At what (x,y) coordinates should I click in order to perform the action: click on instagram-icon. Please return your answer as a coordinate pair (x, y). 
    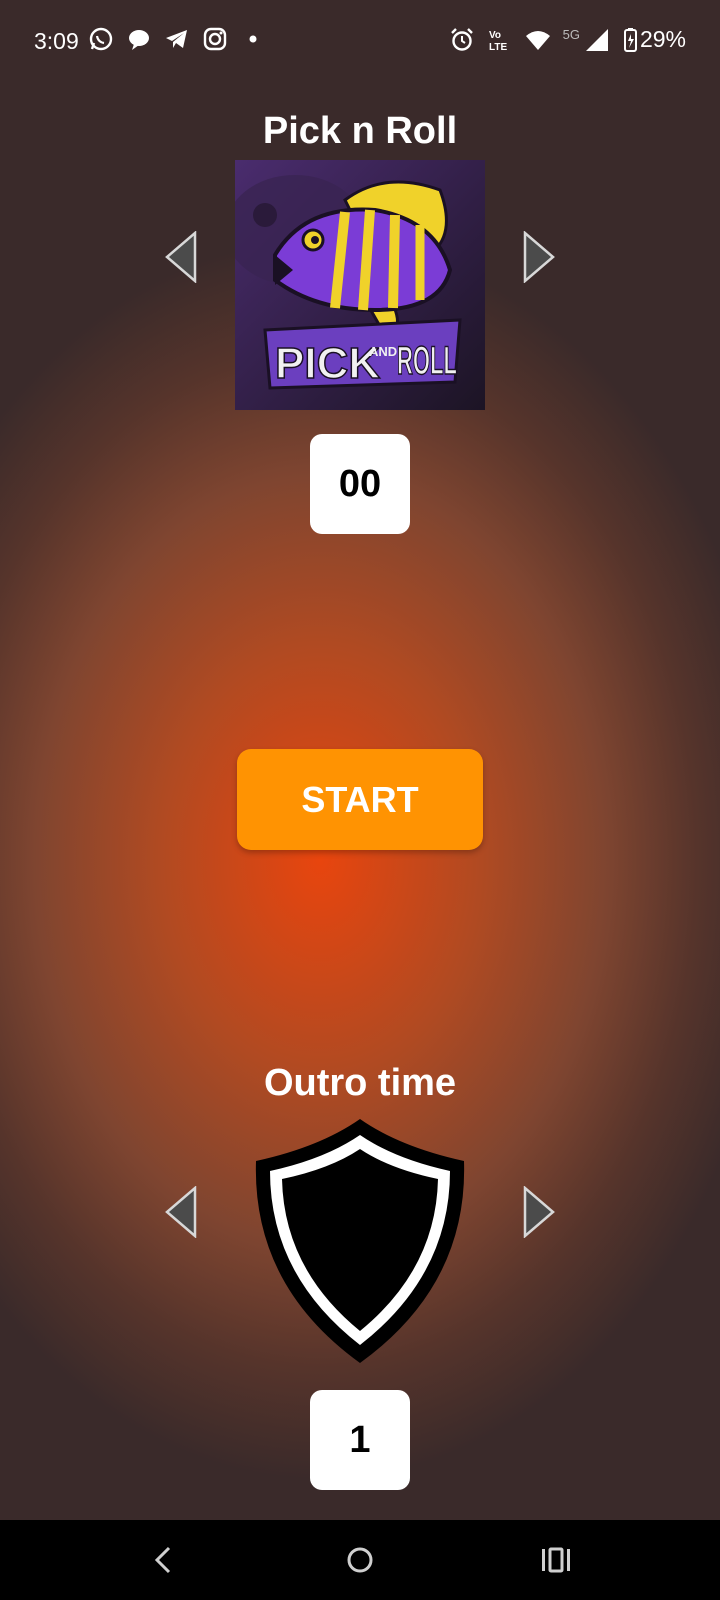
    Looking at the image, I should click on (215, 39).